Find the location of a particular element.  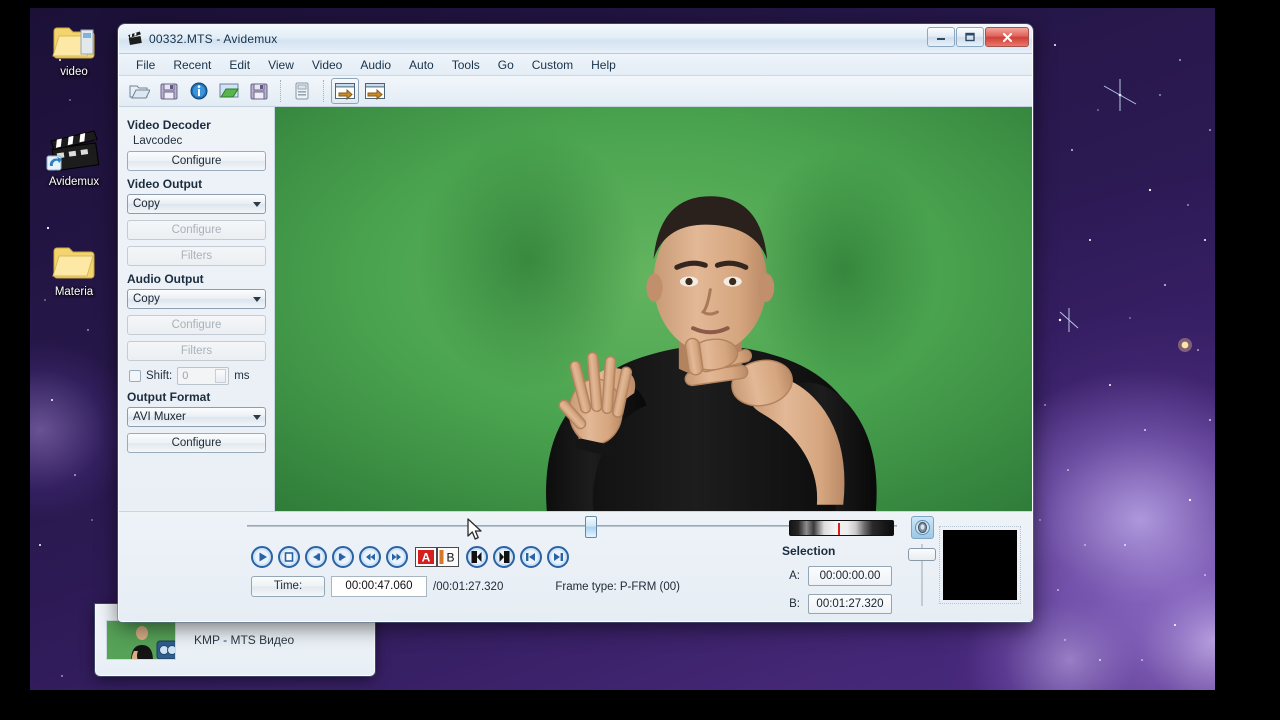

menu-view: View is located at coordinates (281, 65).